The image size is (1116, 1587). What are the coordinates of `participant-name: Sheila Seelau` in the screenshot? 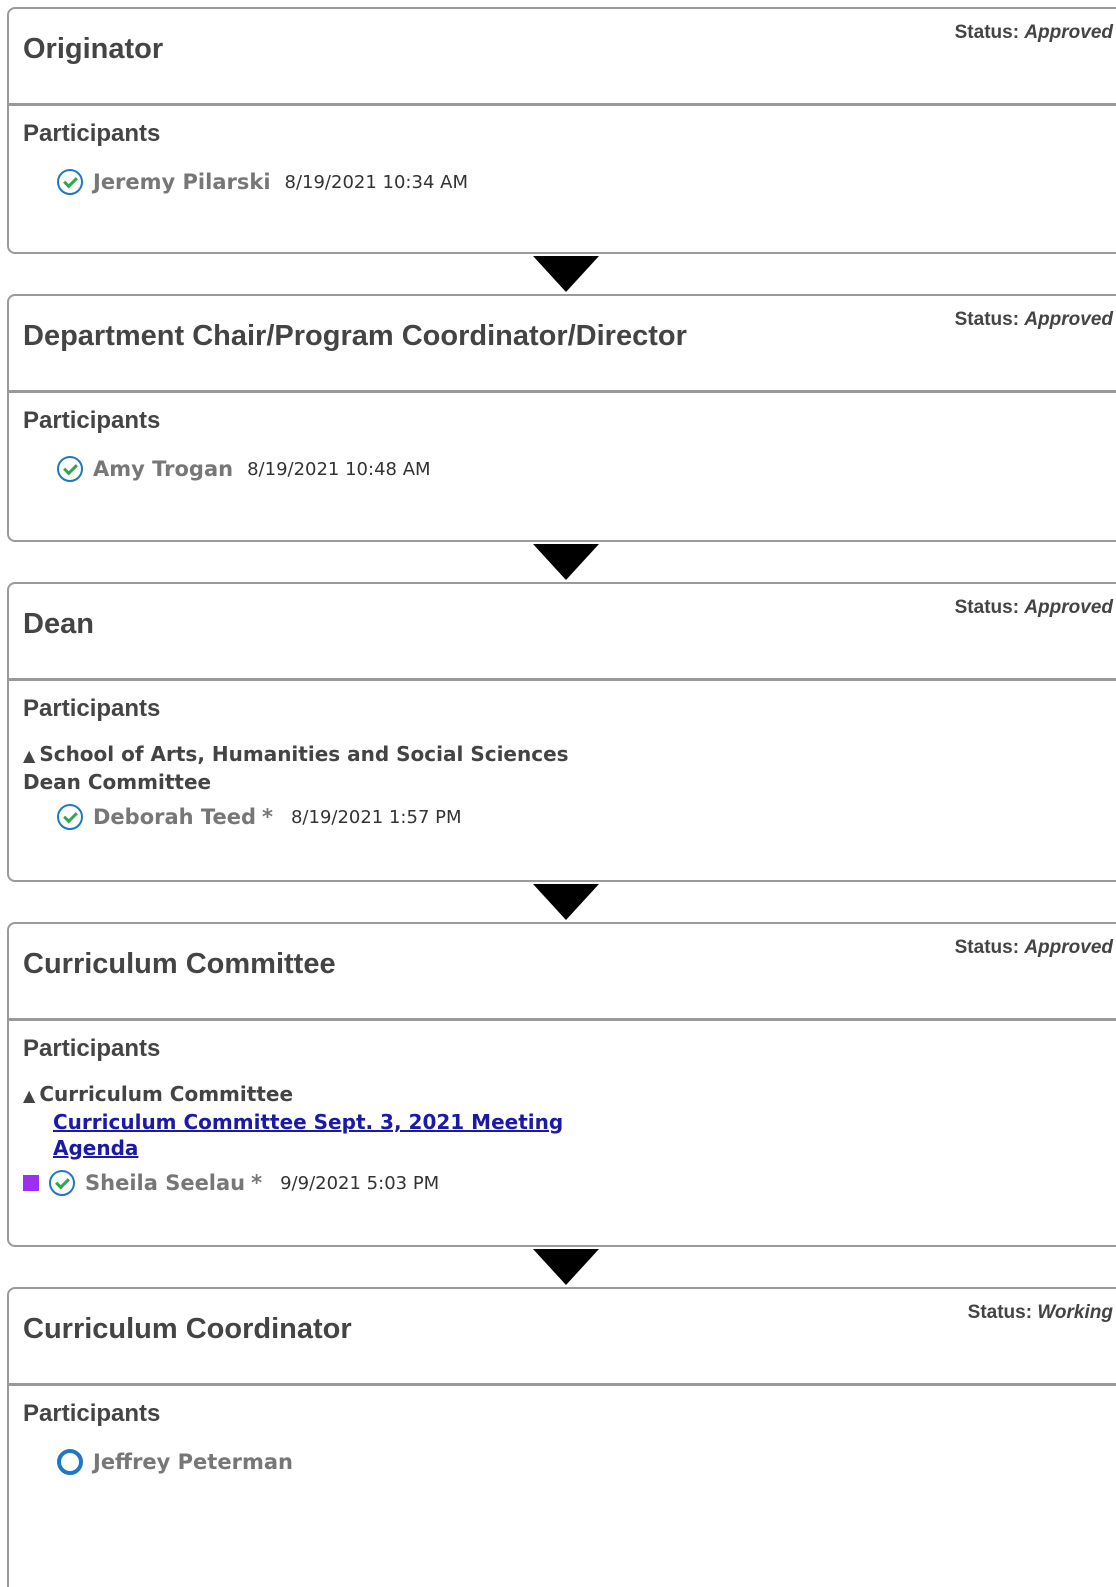 It's located at (165, 1183).